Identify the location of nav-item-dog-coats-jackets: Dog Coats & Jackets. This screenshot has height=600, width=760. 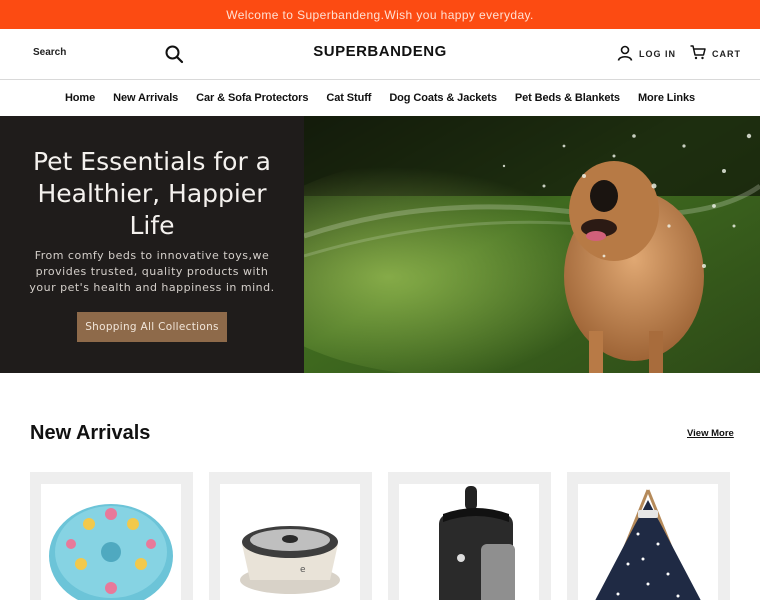
(443, 98).